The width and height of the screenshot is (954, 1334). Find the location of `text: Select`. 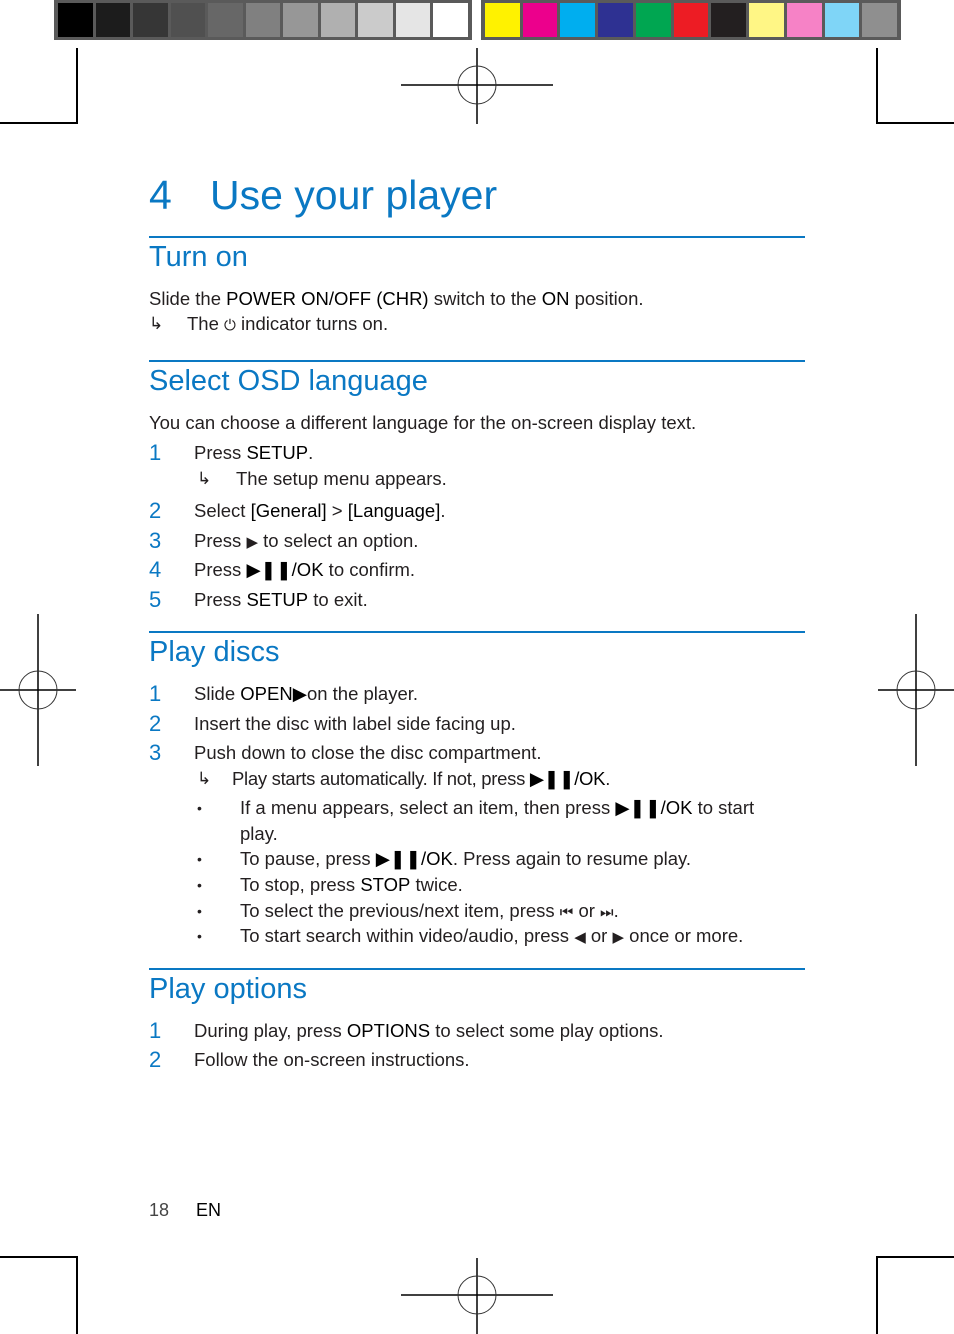

text: Select is located at coordinates (222, 510).